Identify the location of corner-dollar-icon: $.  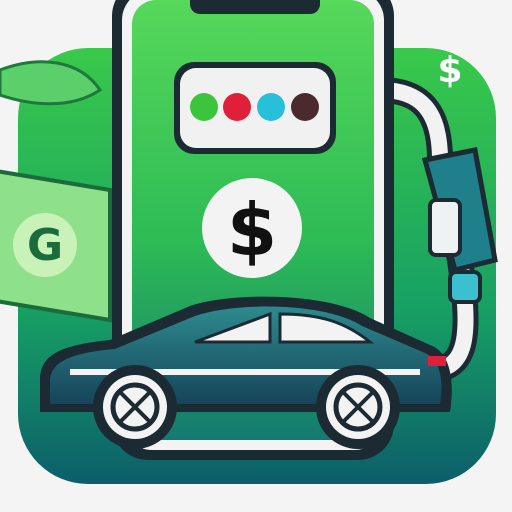
(449, 70).